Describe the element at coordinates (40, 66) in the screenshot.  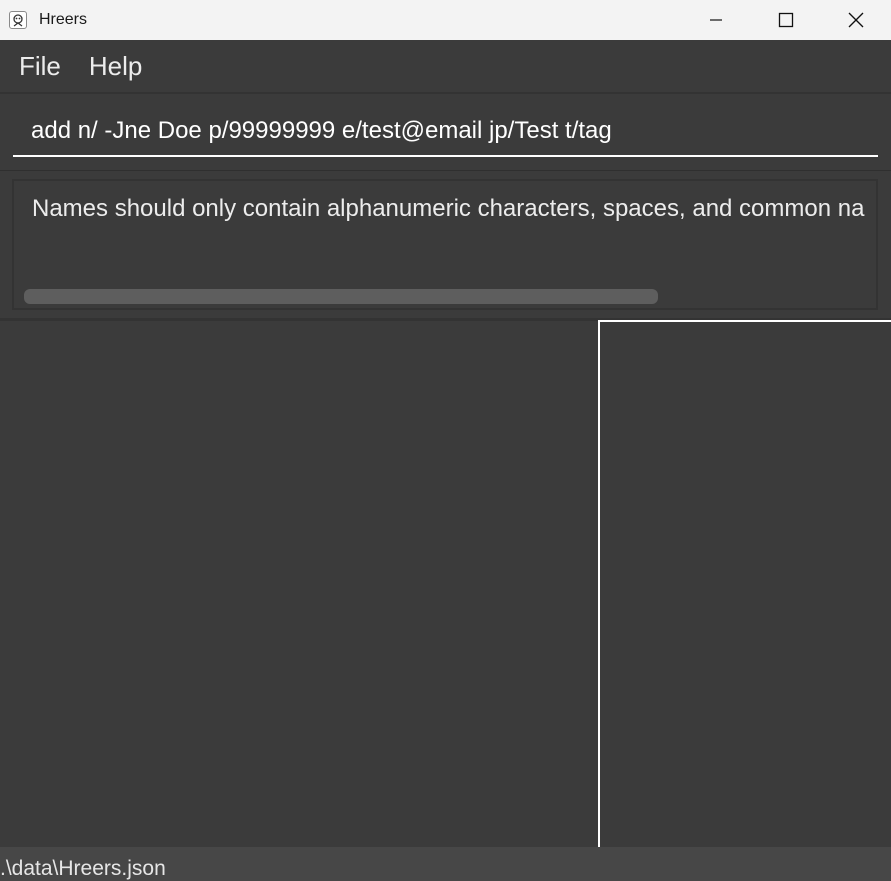
I see `menu-file: File` at that location.